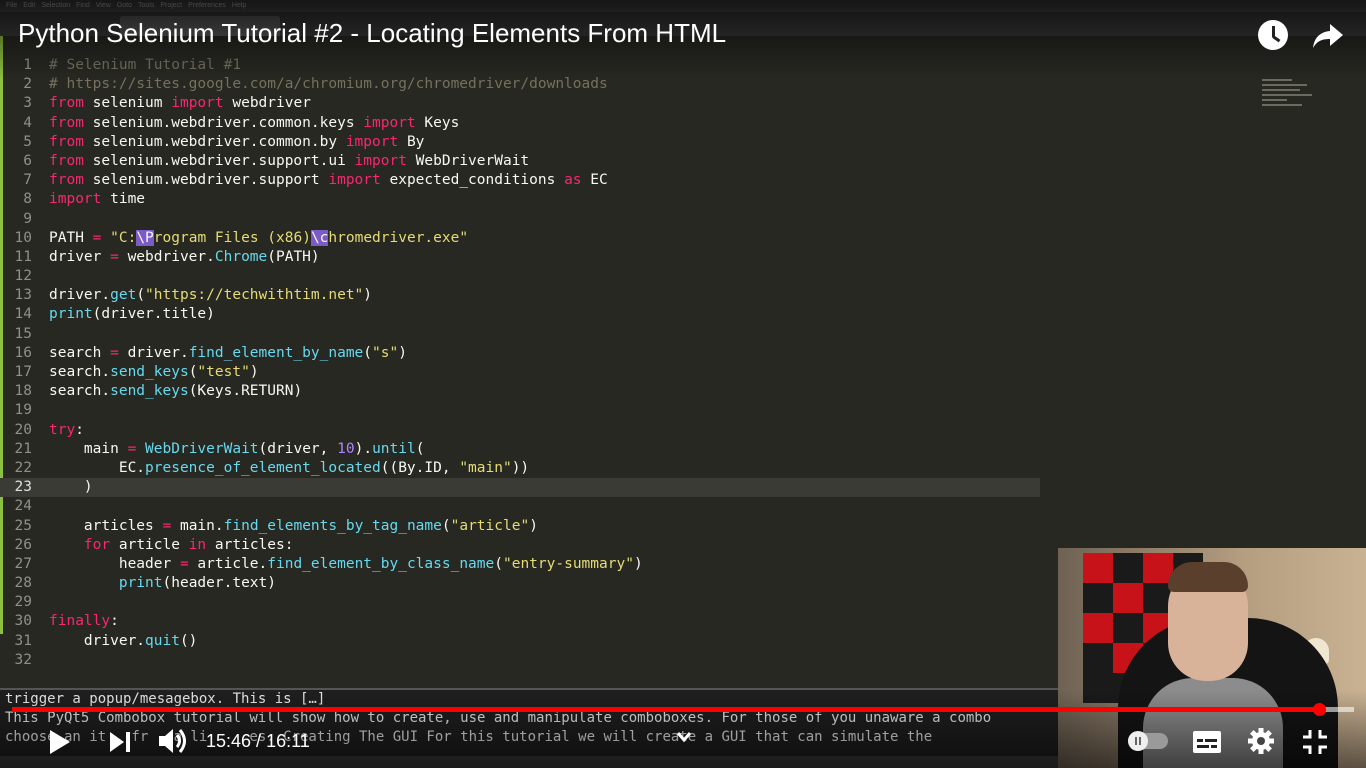 The width and height of the screenshot is (1366, 768). Describe the element at coordinates (202, 448) in the screenshot. I see `code-token: WebDriverWait` at that location.